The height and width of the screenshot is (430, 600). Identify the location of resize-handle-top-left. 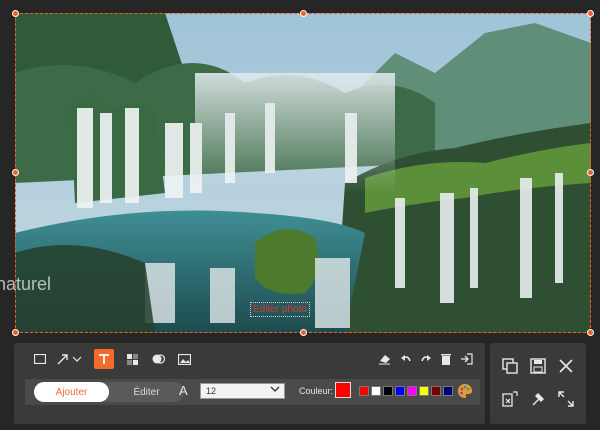
(15, 13).